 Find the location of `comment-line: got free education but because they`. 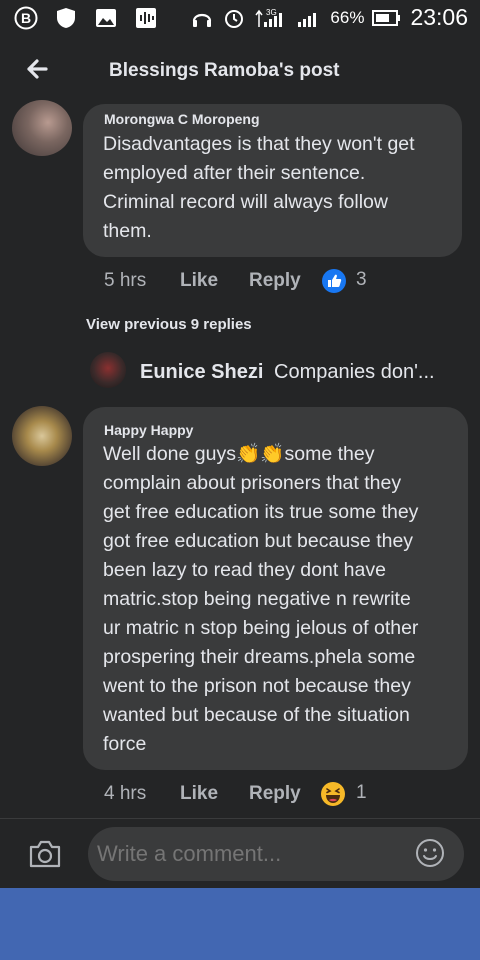

comment-line: got free education but because they is located at coordinates (258, 541).